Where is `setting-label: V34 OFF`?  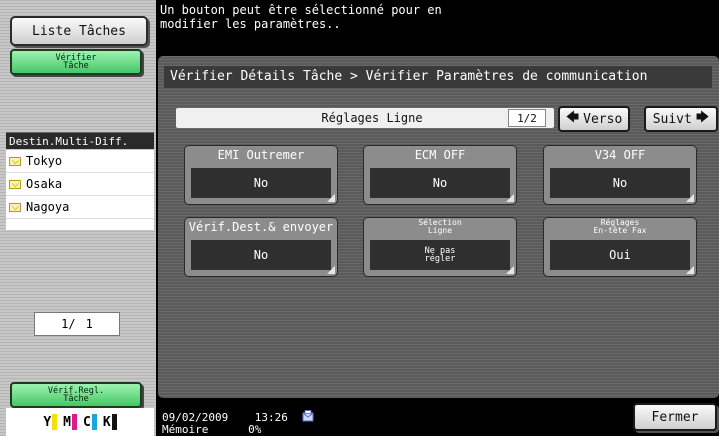 setting-label: V34 OFF is located at coordinates (620, 155).